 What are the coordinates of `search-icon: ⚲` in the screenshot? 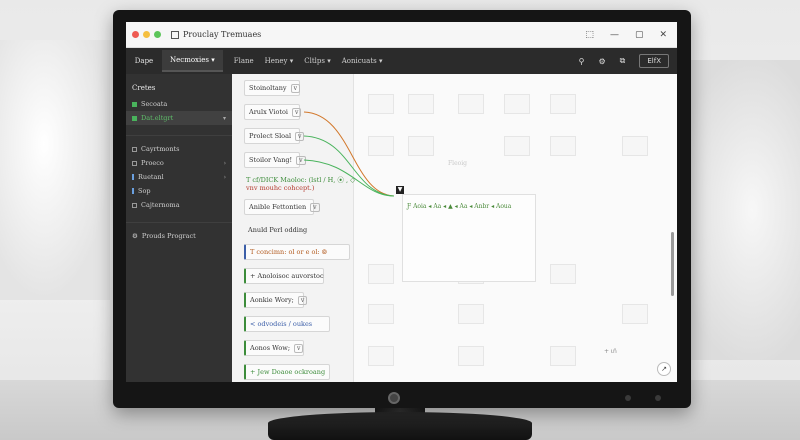 It's located at (582, 61).